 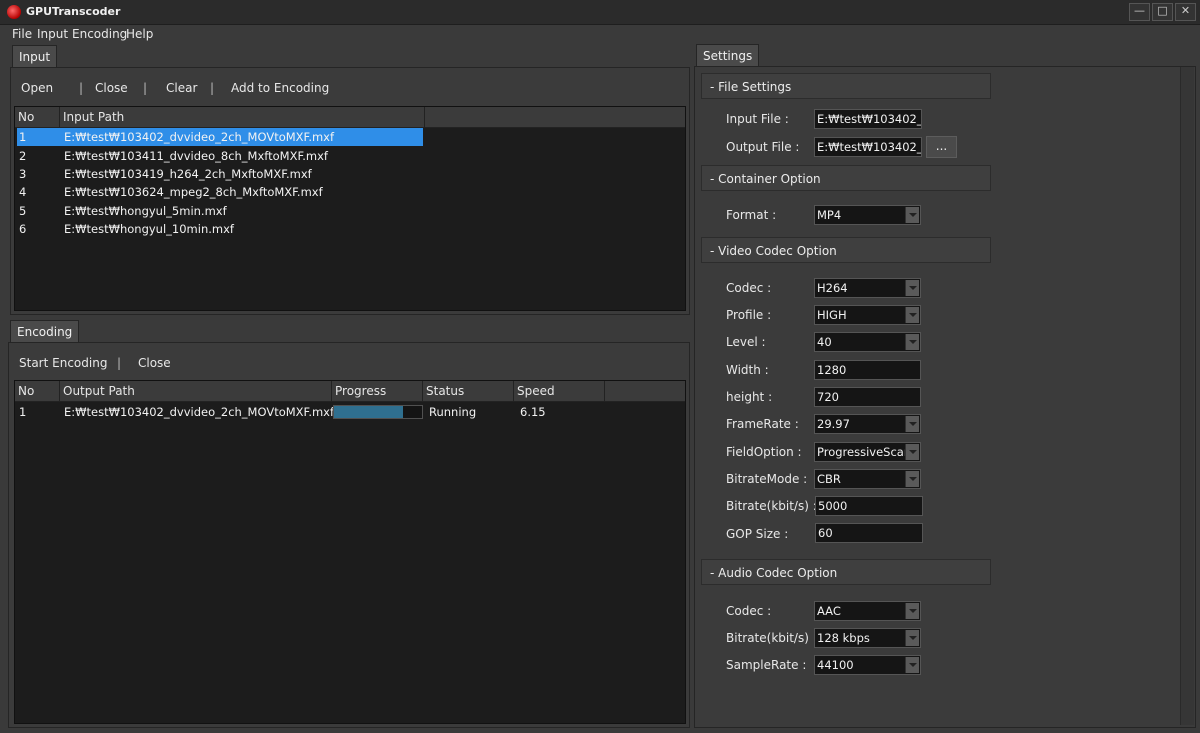 I want to click on profile-select: HIGH, so click(x=867, y=315).